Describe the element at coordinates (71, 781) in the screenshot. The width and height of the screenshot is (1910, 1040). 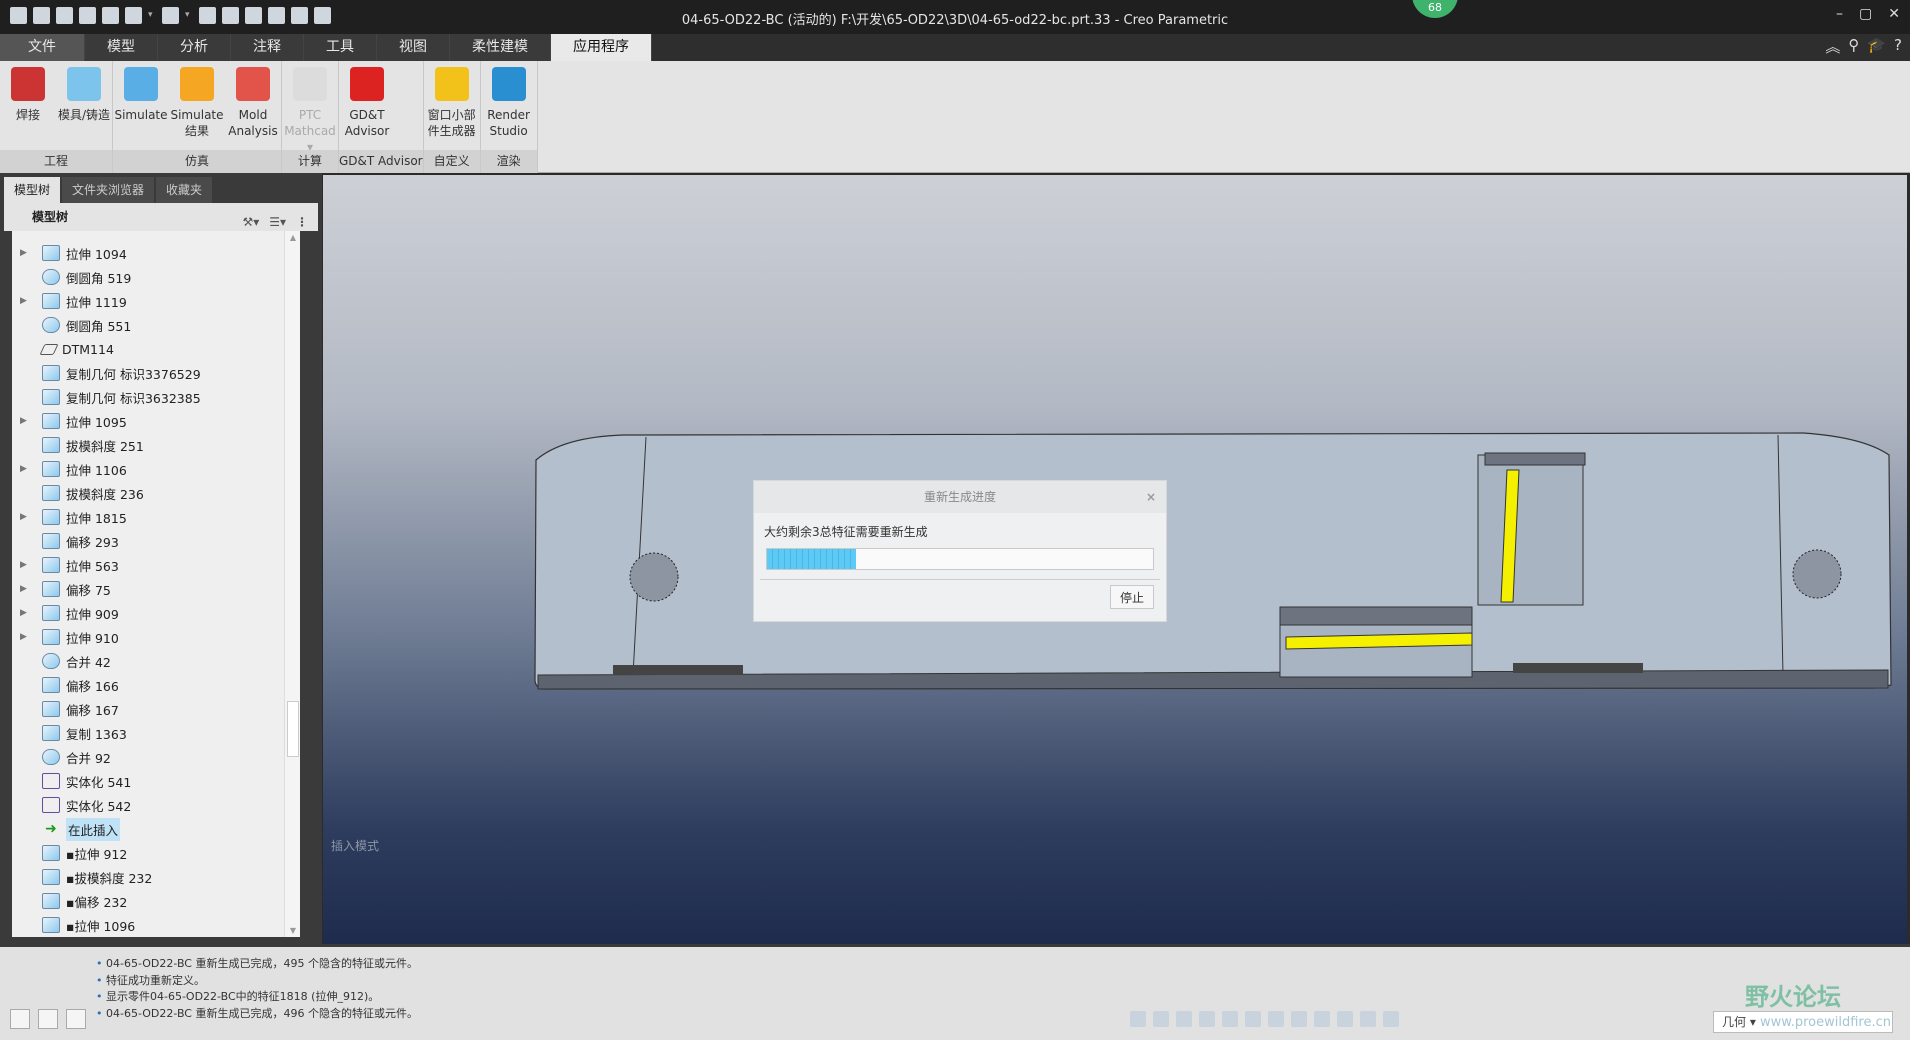
I see `tree-item: 实体化 541` at that location.